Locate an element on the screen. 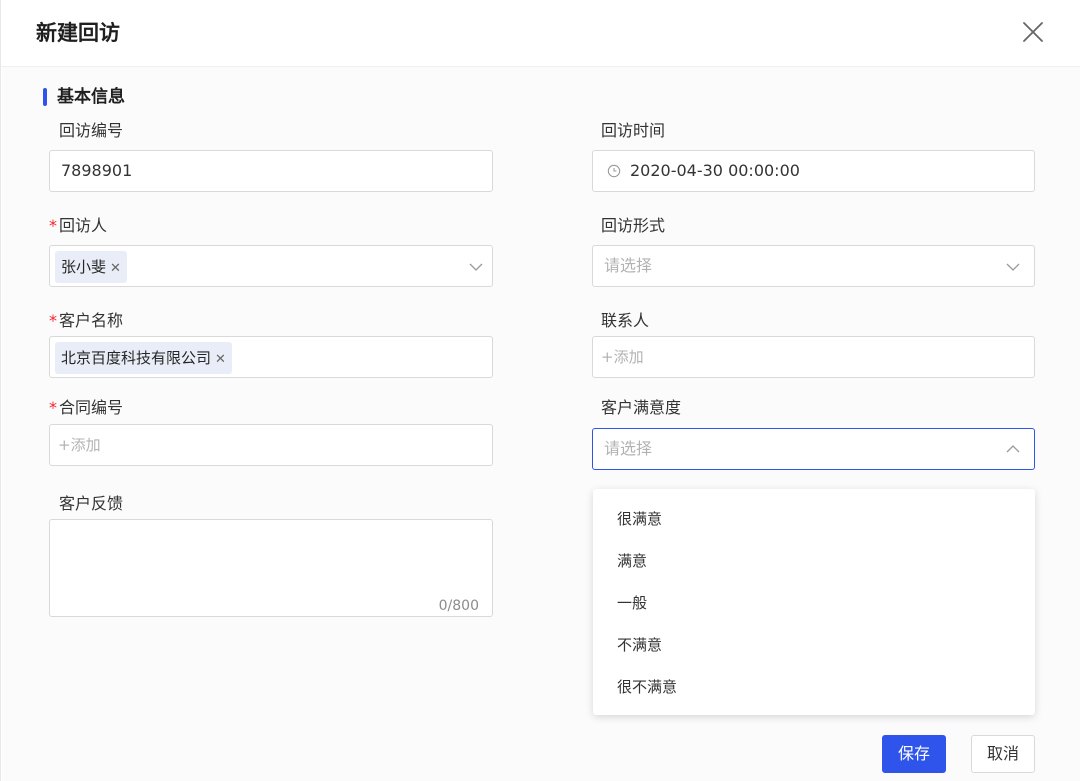  visitor-tag-label: 张小斐 is located at coordinates (84, 267).